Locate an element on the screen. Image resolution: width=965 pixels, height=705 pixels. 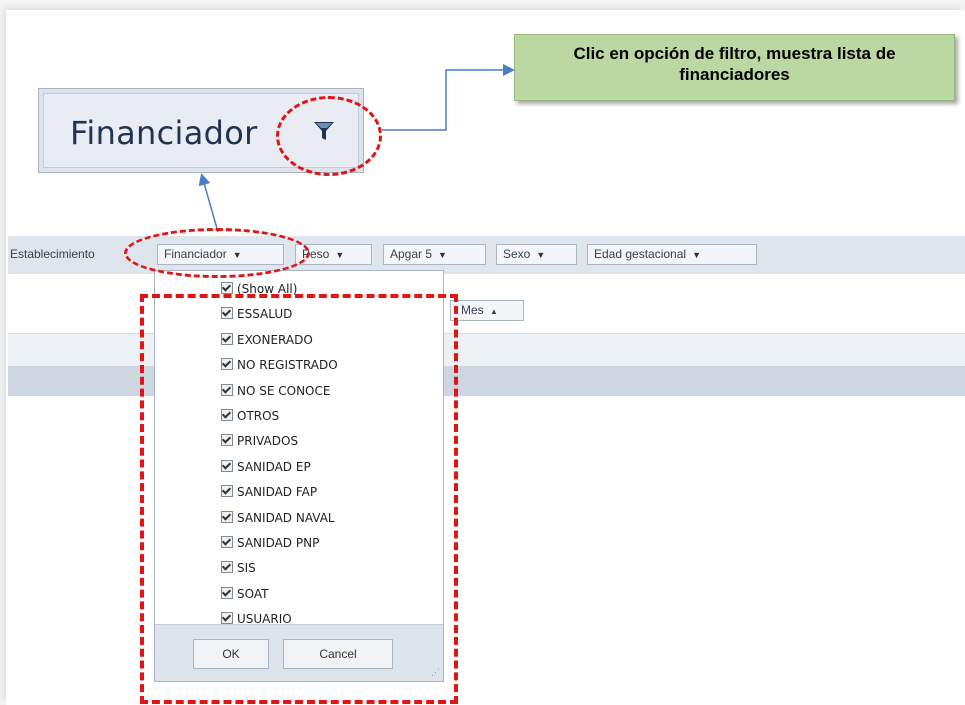
sort-arrow-icon: ▲ is located at coordinates (494, 311).